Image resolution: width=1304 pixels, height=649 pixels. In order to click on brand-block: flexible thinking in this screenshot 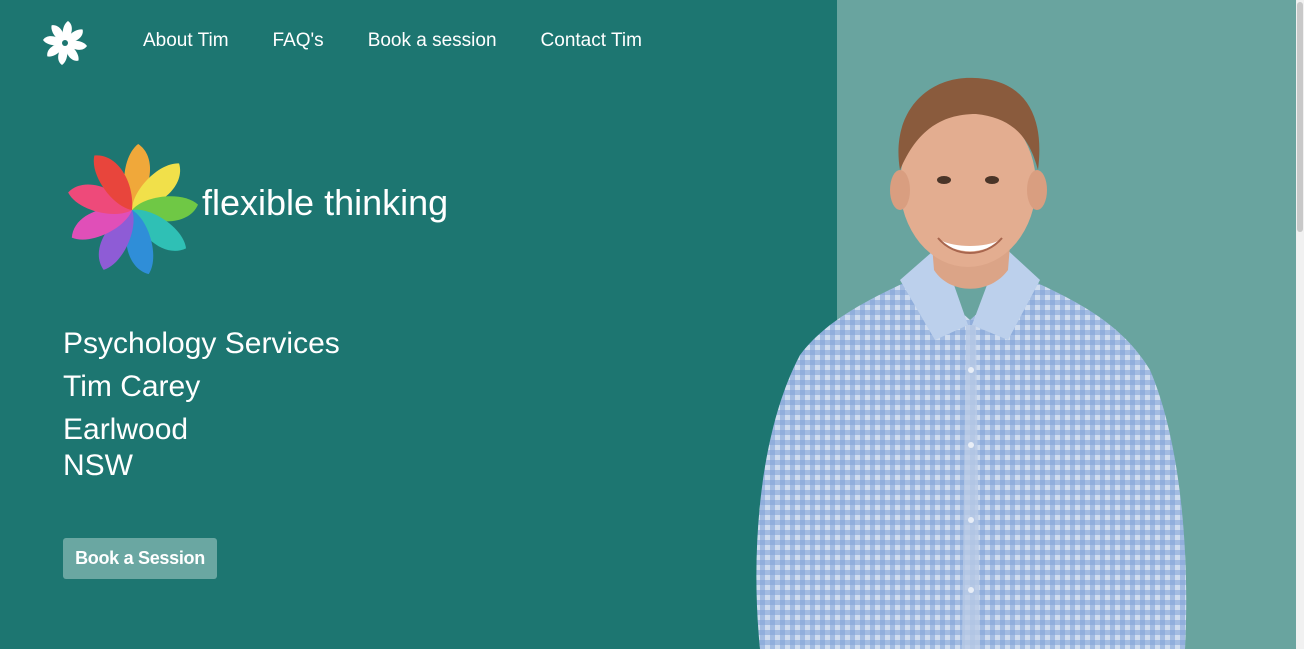, I will do `click(256, 210)`.